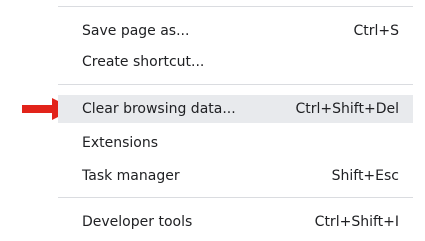 The image size is (425, 241). What do you see at coordinates (365, 176) in the screenshot?
I see `menu-item-shortcut: Shift+Esc` at bounding box center [365, 176].